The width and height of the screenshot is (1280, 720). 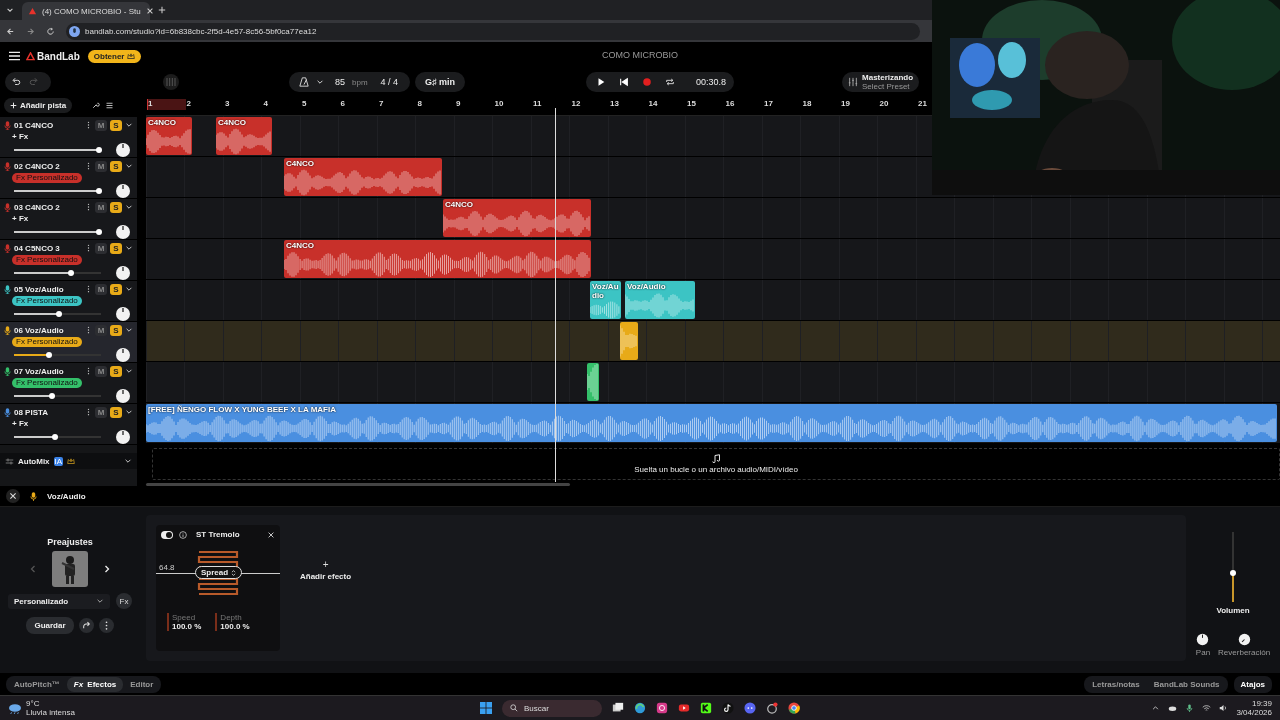 What do you see at coordinates (750, 708) in the screenshot?
I see `chat-app-icon` at bounding box center [750, 708].